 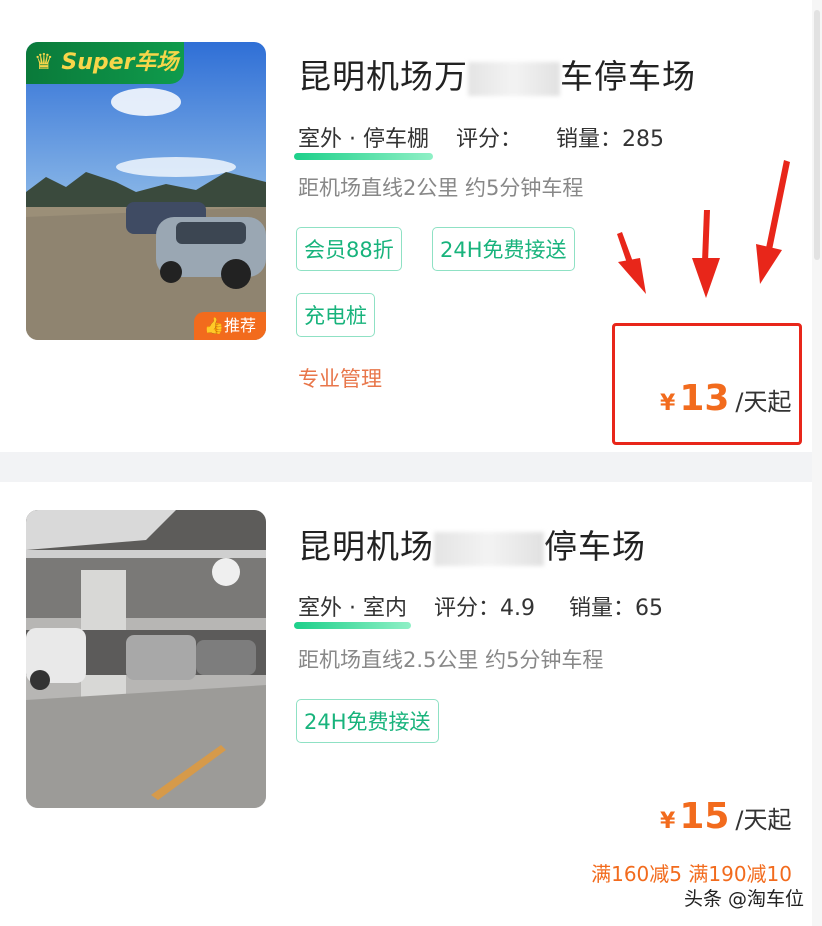 I want to click on price: ¥15/天起, so click(x=726, y=816).